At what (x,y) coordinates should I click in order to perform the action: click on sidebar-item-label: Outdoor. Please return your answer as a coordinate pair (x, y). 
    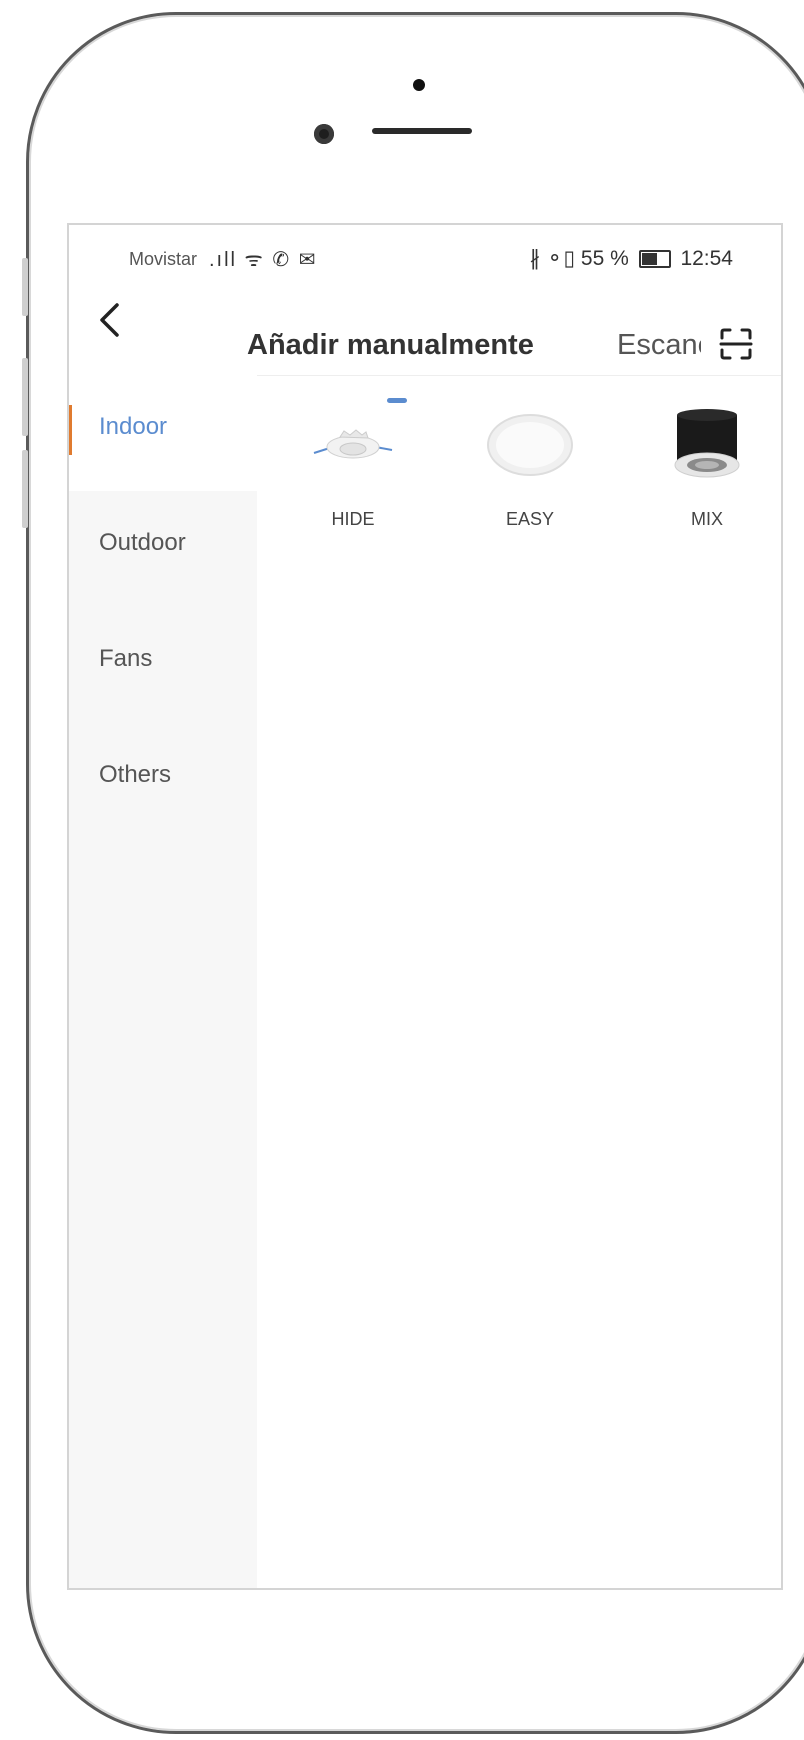
    Looking at the image, I should click on (142, 542).